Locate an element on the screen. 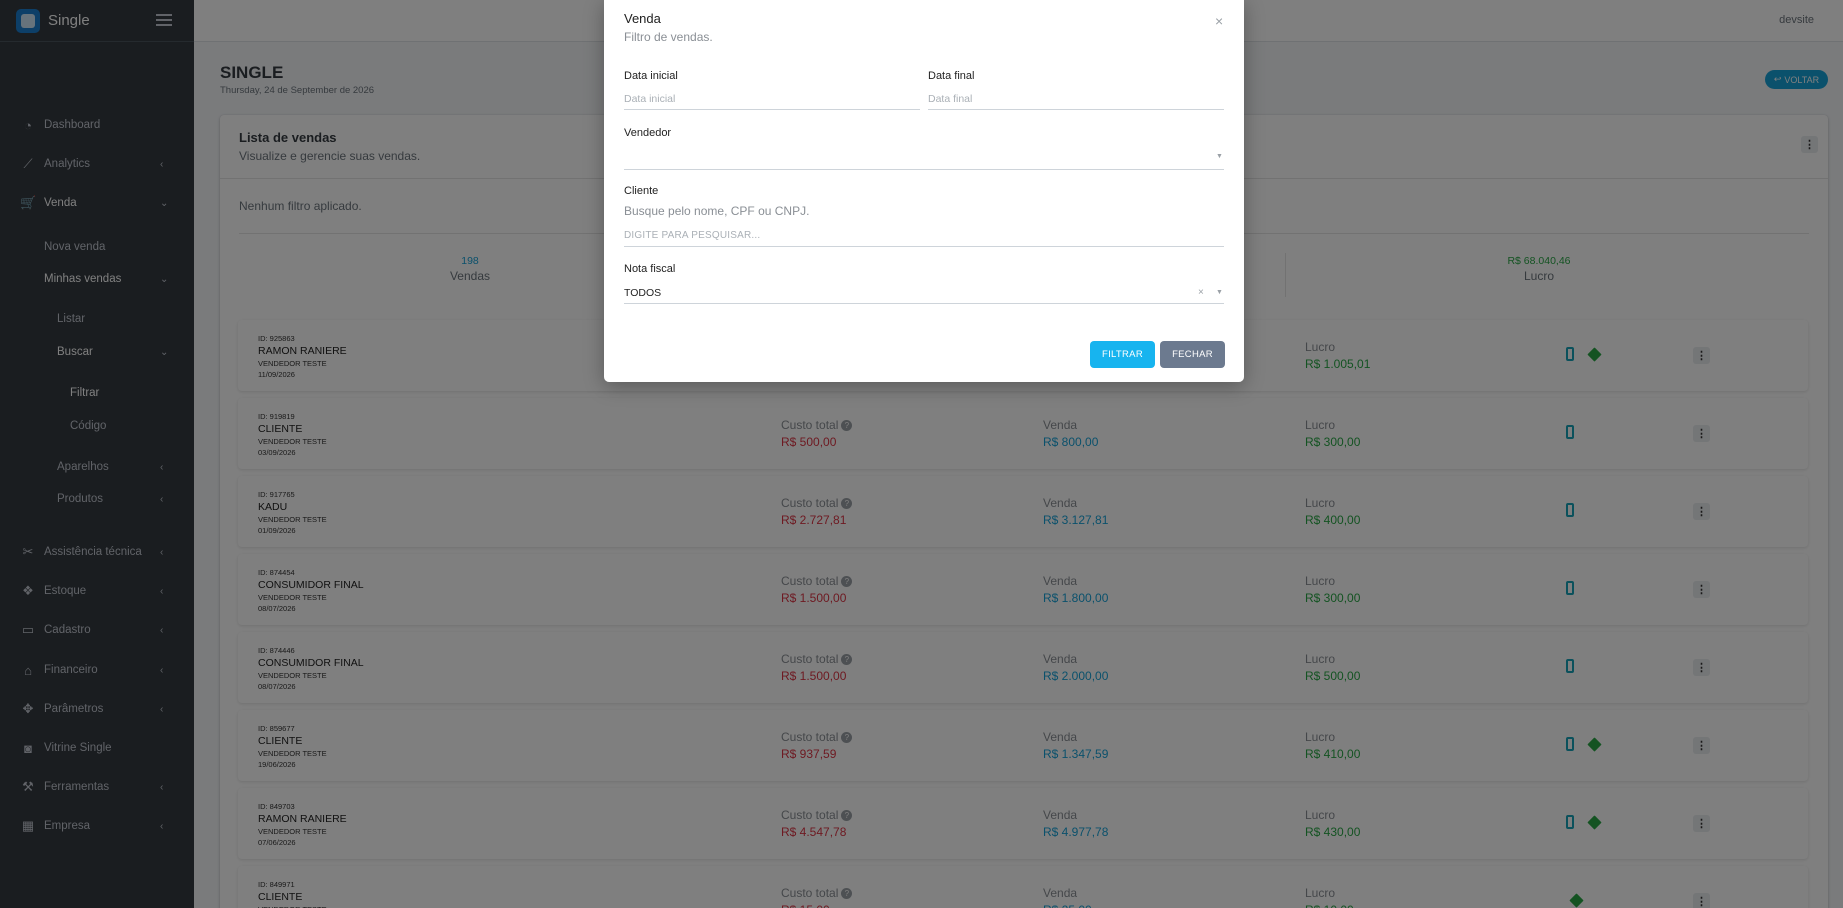 This screenshot has height=908, width=1843. clear-icon: × is located at coordinates (1201, 292).